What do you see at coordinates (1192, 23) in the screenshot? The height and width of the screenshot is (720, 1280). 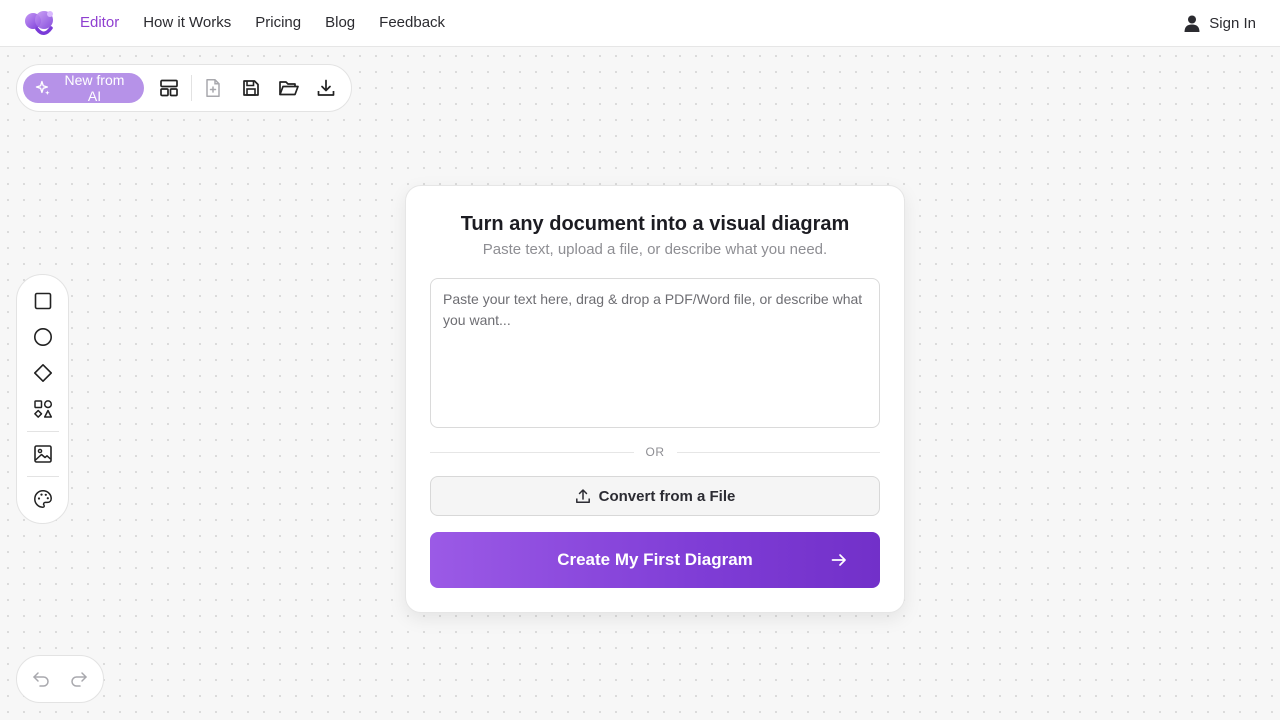 I see `user-icon` at bounding box center [1192, 23].